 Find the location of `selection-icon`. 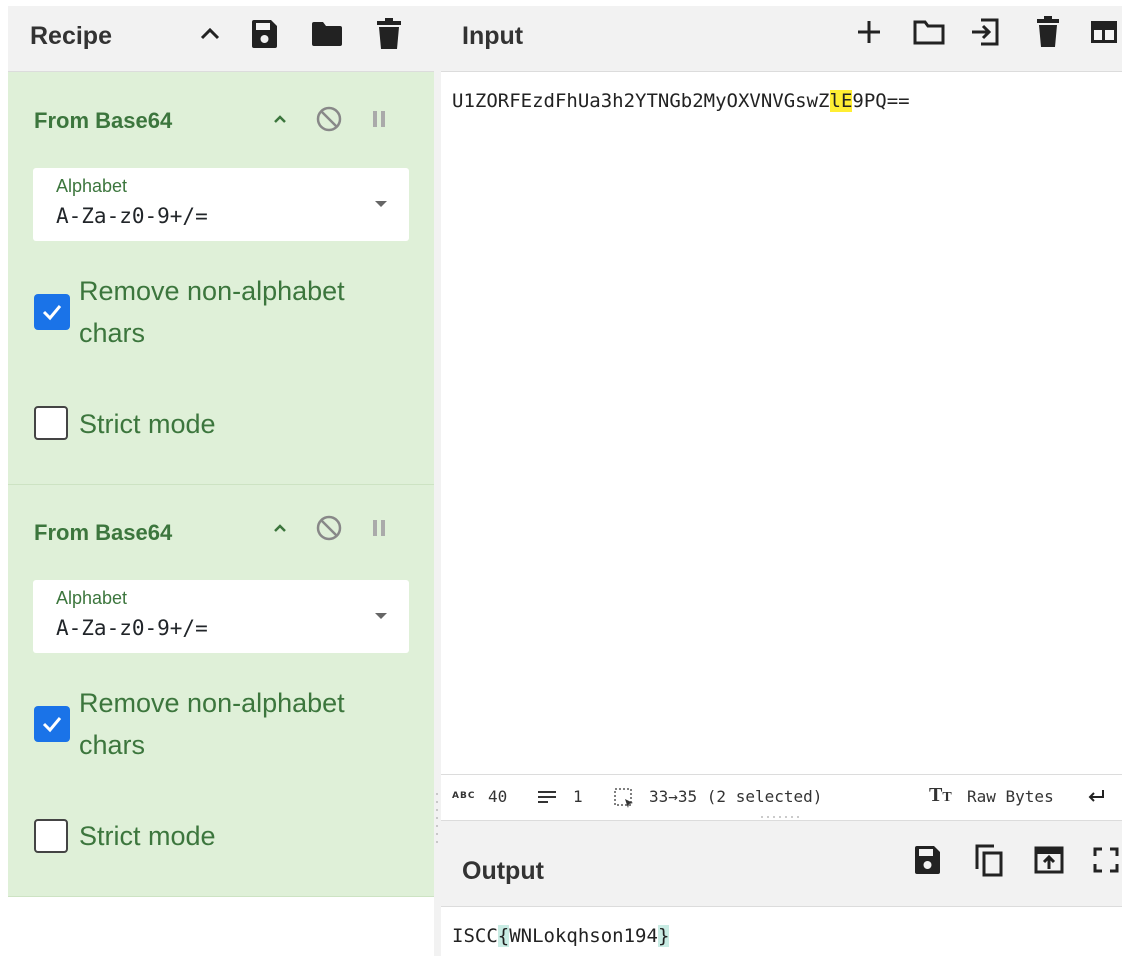

selection-icon is located at coordinates (623, 798).